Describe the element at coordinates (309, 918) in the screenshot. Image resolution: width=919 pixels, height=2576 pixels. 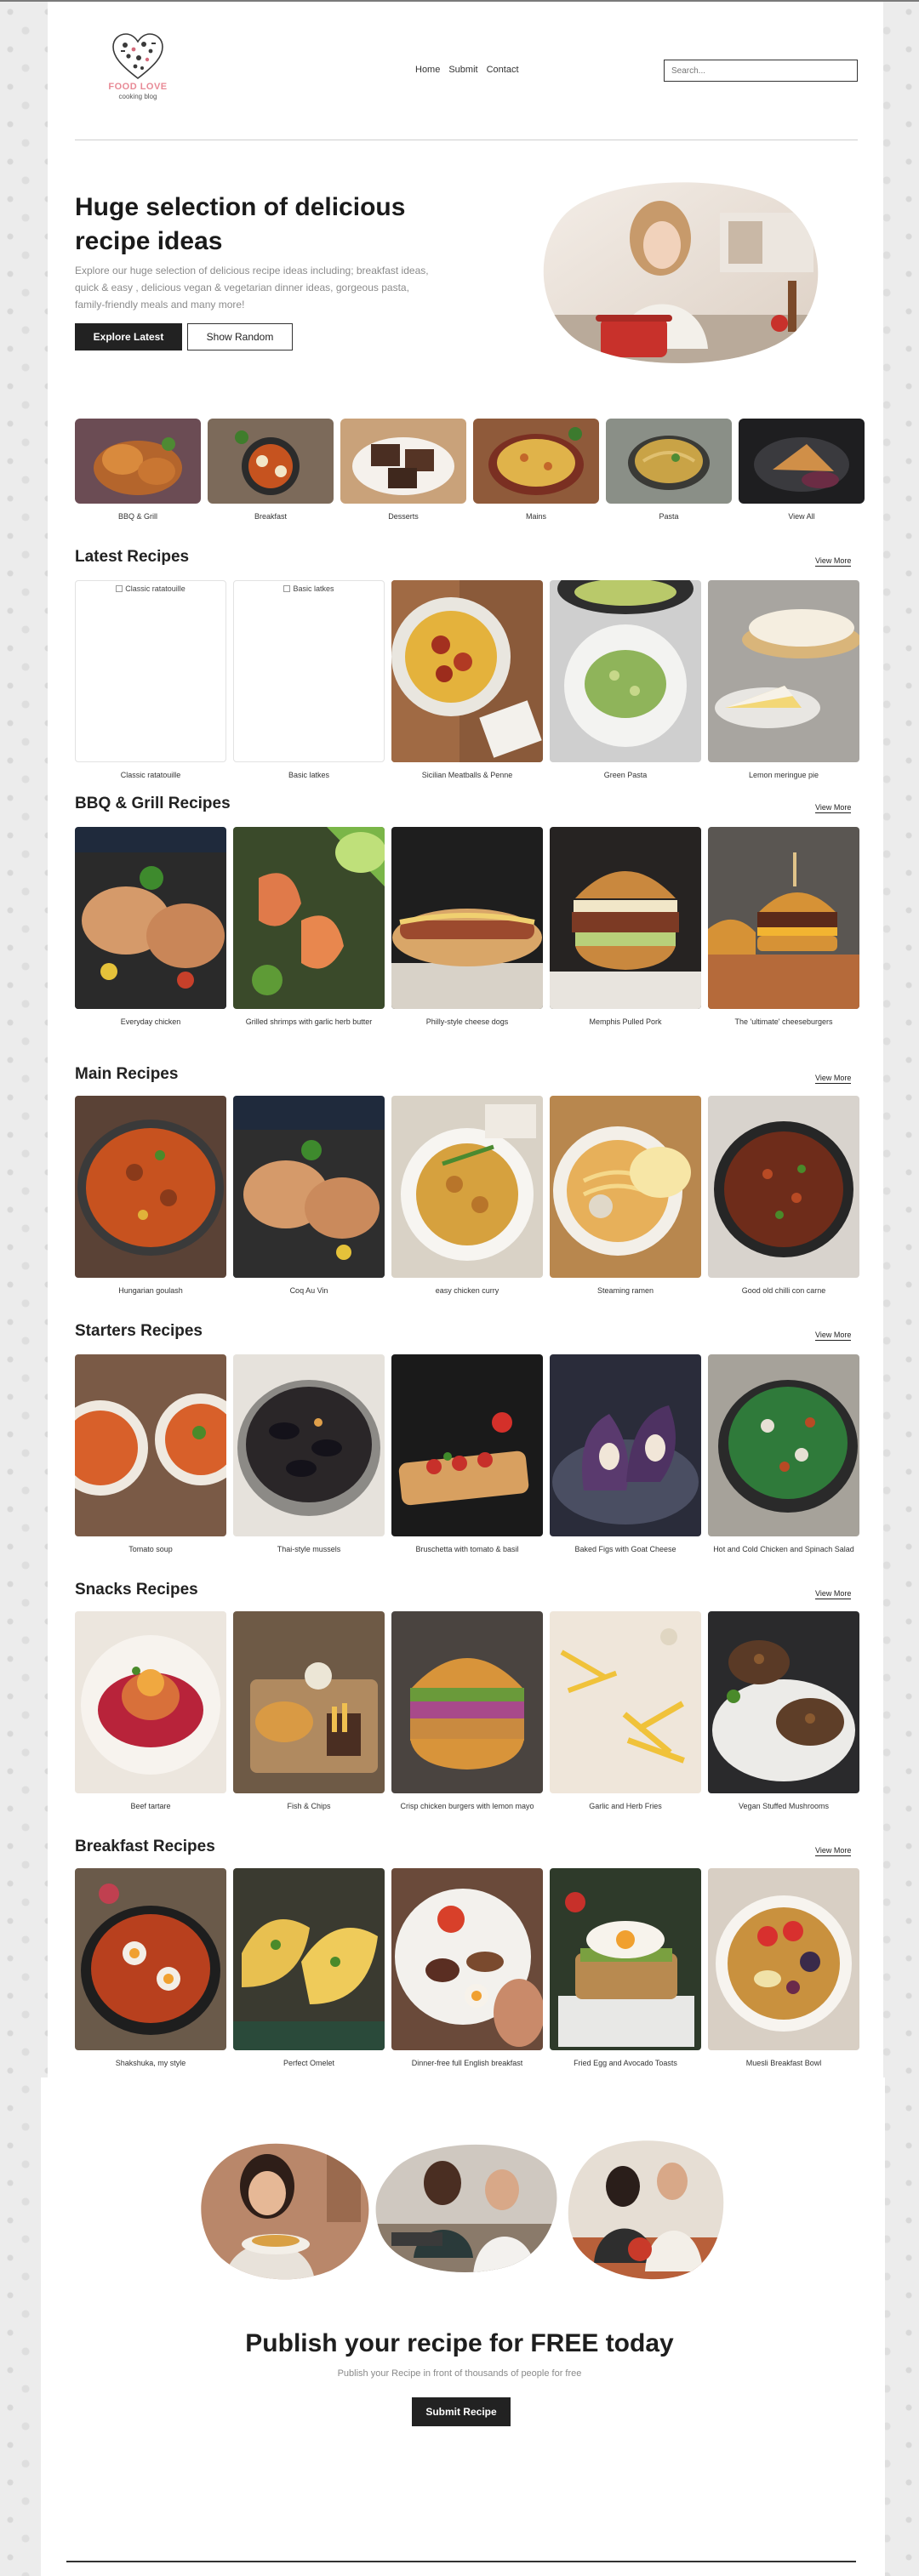
I see `shrimp-photo-icon` at that location.